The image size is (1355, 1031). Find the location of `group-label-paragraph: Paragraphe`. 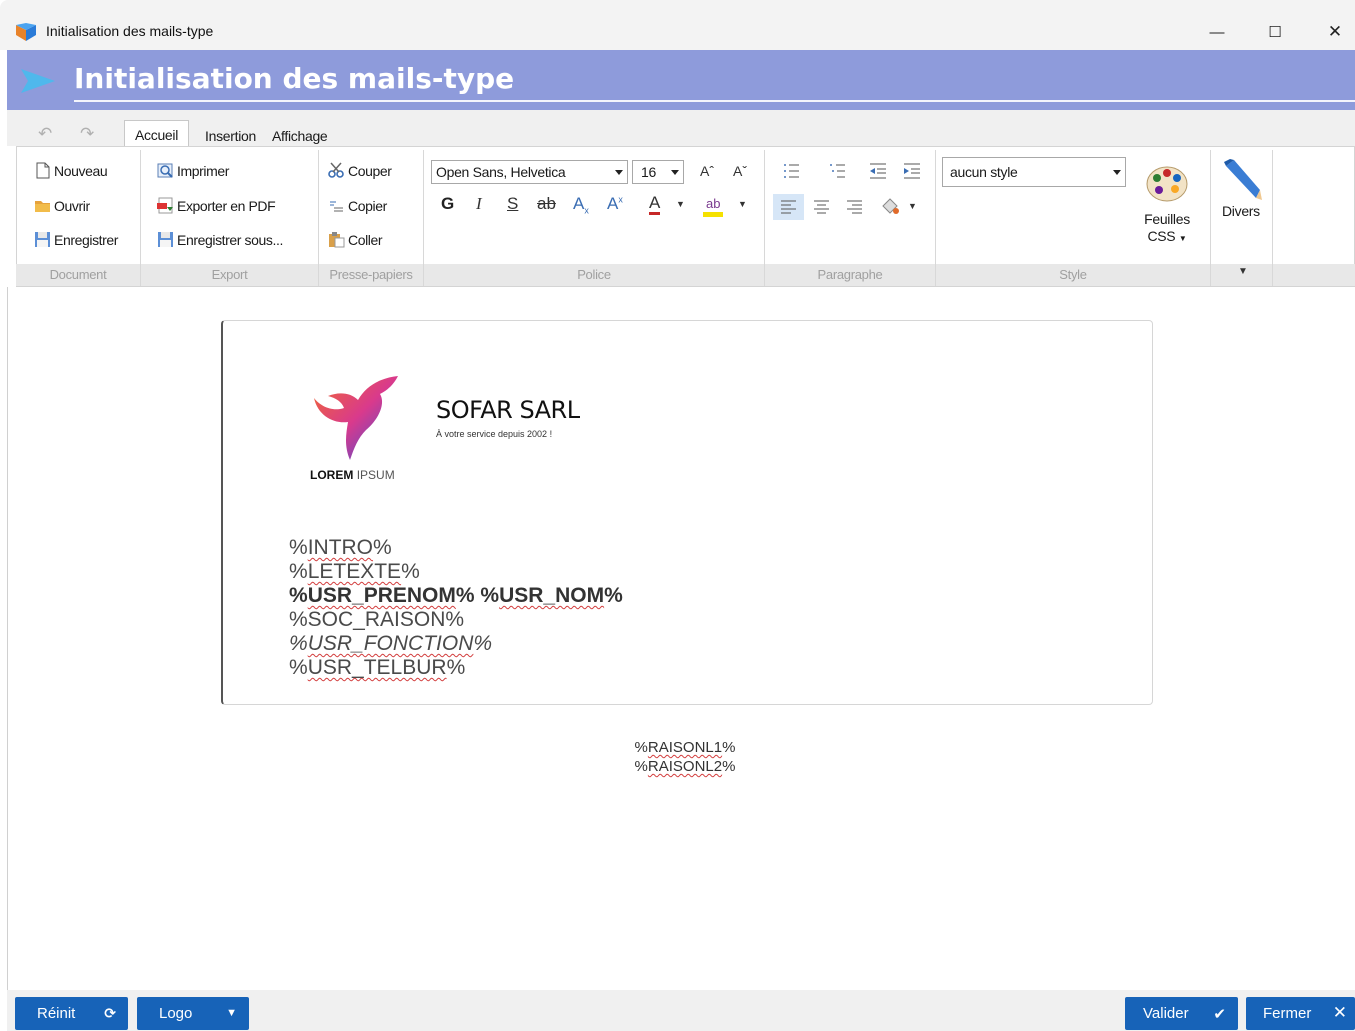

group-label-paragraph: Paragraphe is located at coordinates (850, 274).